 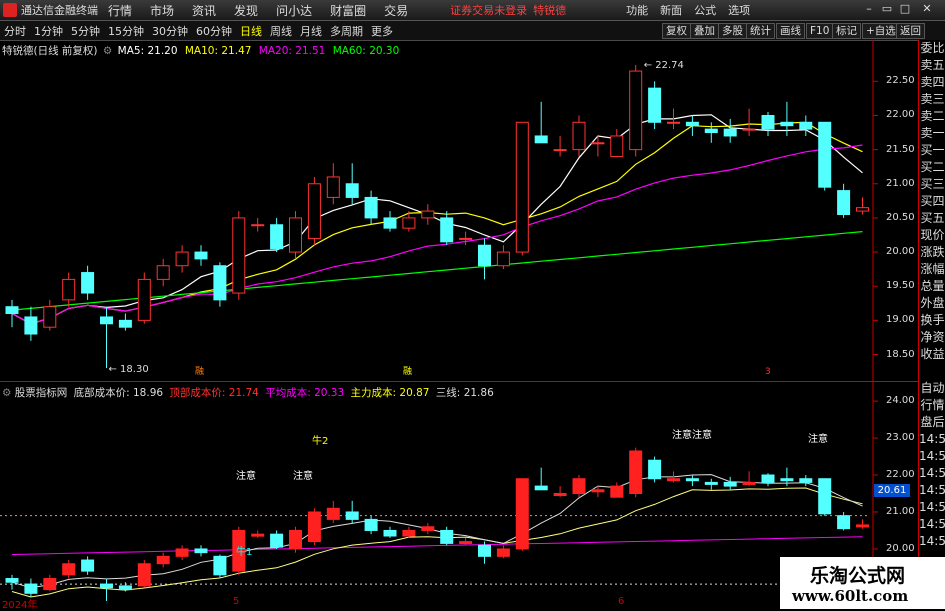 I want to click on menu-item-wealth: 财富圈, so click(x=348, y=10).